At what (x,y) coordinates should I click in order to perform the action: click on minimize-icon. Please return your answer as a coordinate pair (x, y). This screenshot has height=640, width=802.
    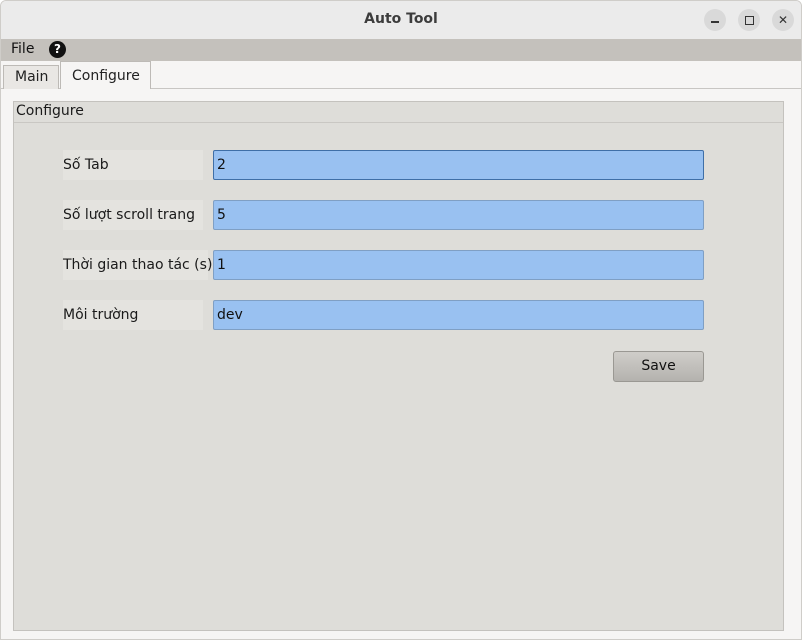
    Looking at the image, I should click on (715, 22).